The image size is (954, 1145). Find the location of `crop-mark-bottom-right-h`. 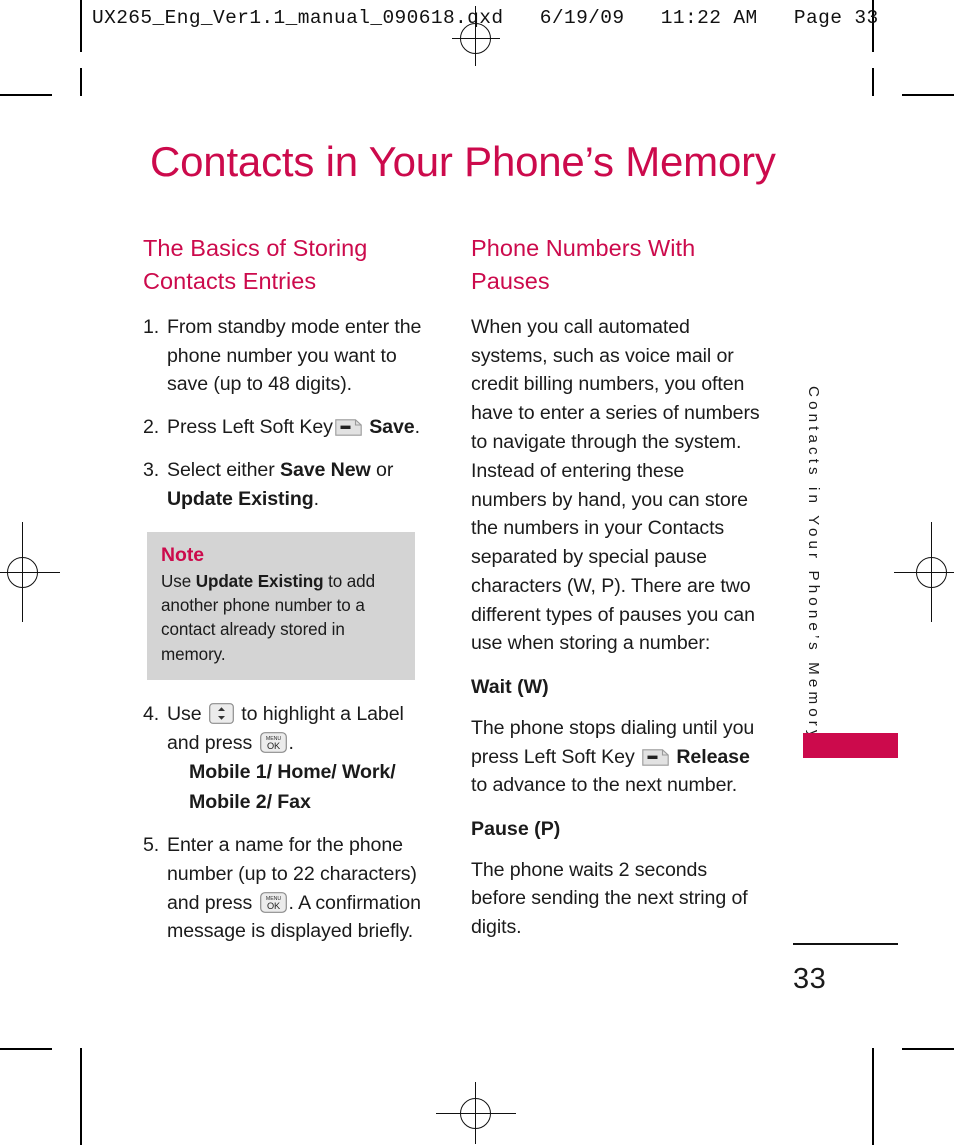

crop-mark-bottom-right-h is located at coordinates (928, 1049).